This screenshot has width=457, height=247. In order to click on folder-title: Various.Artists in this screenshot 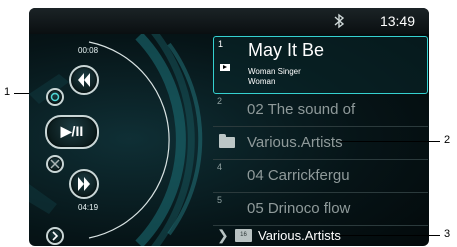, I will do `click(295, 142)`.